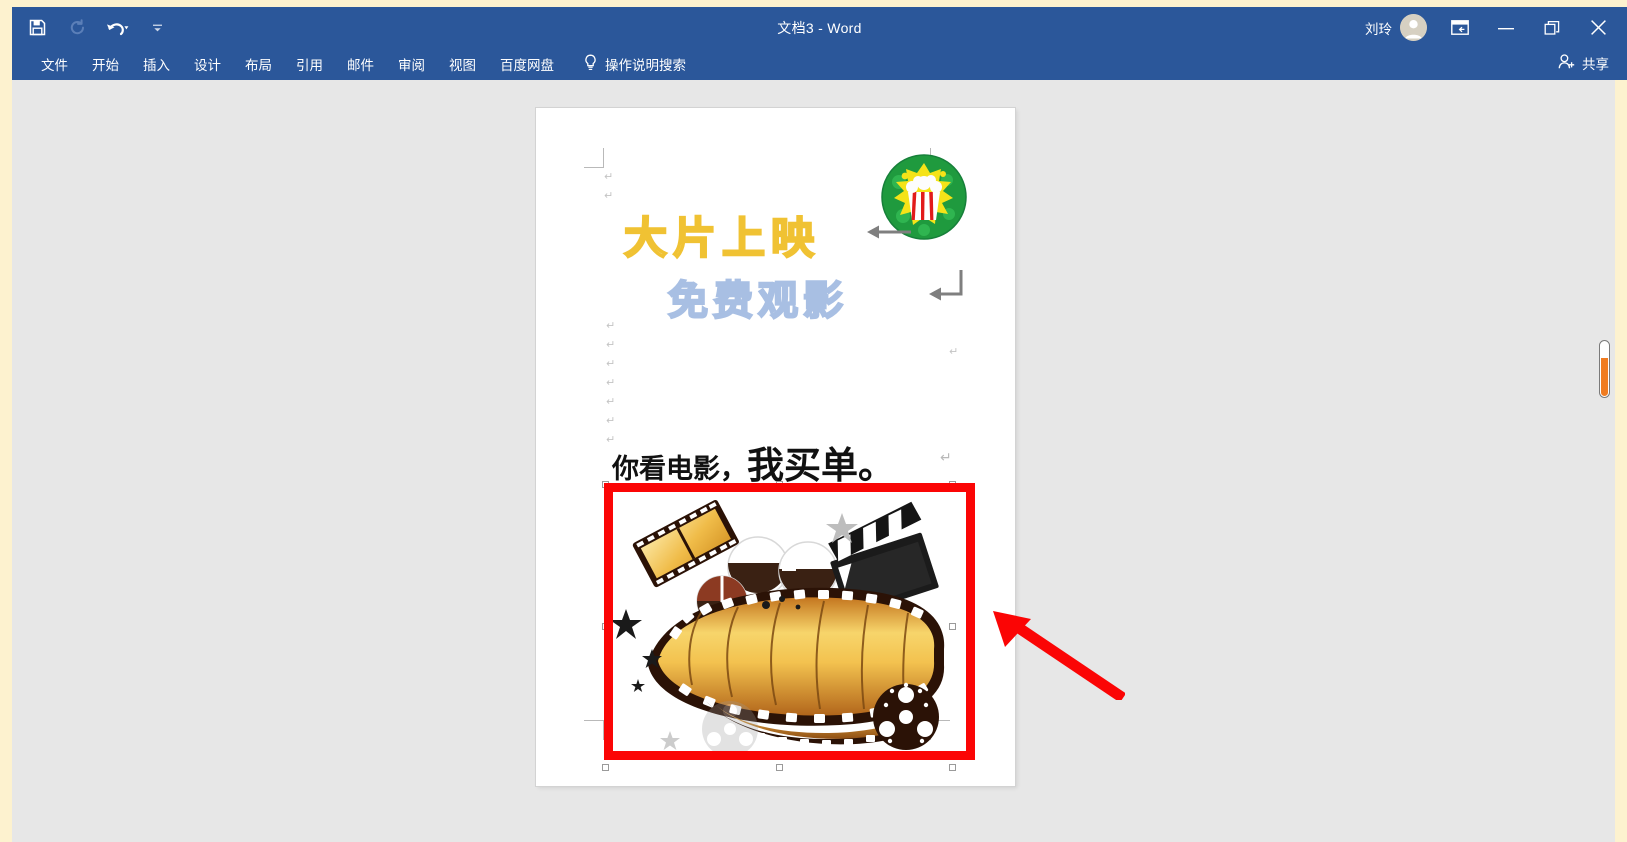 This screenshot has width=1627, height=842. What do you see at coordinates (924, 197) in the screenshot?
I see `popcorn-emblem-icon` at bounding box center [924, 197].